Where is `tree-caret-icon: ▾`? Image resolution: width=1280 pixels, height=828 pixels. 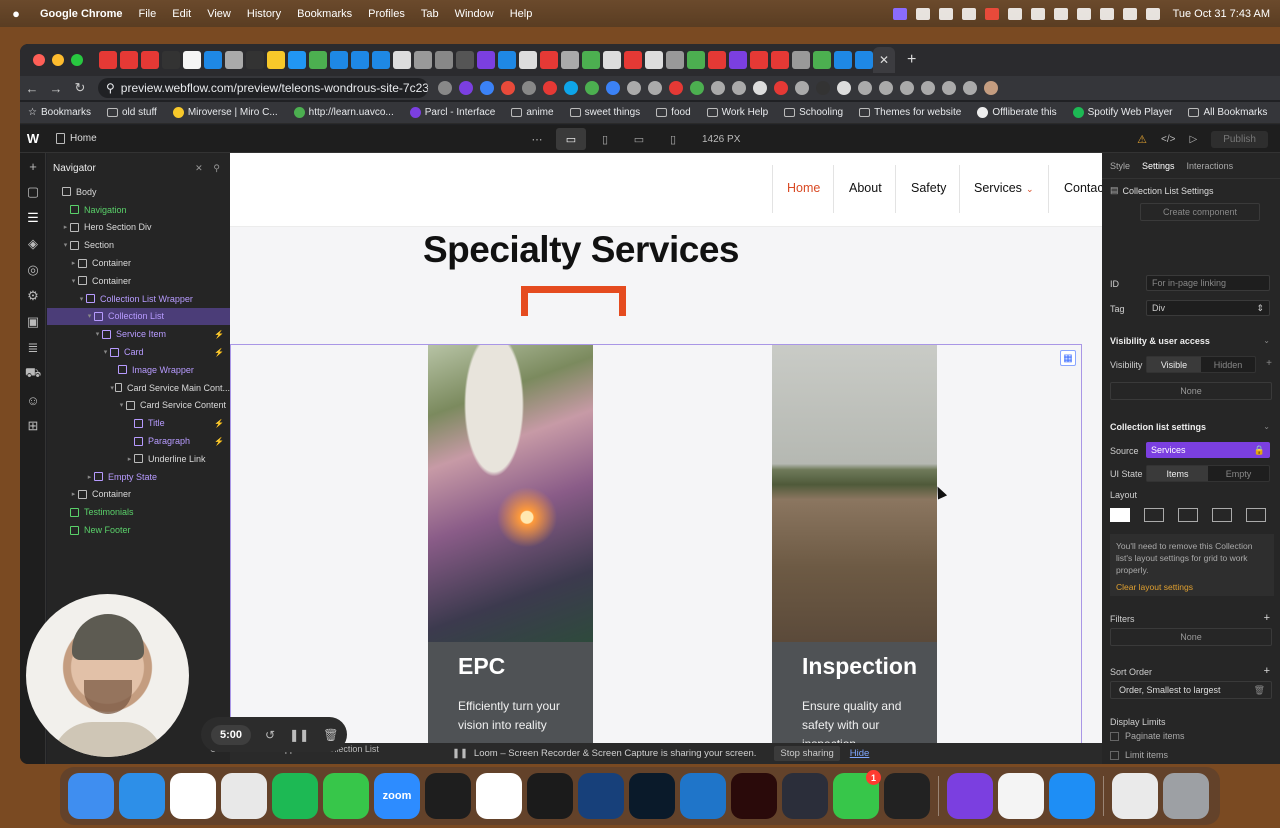
tree-caret-icon: ▾ is located at coordinates (121, 405).